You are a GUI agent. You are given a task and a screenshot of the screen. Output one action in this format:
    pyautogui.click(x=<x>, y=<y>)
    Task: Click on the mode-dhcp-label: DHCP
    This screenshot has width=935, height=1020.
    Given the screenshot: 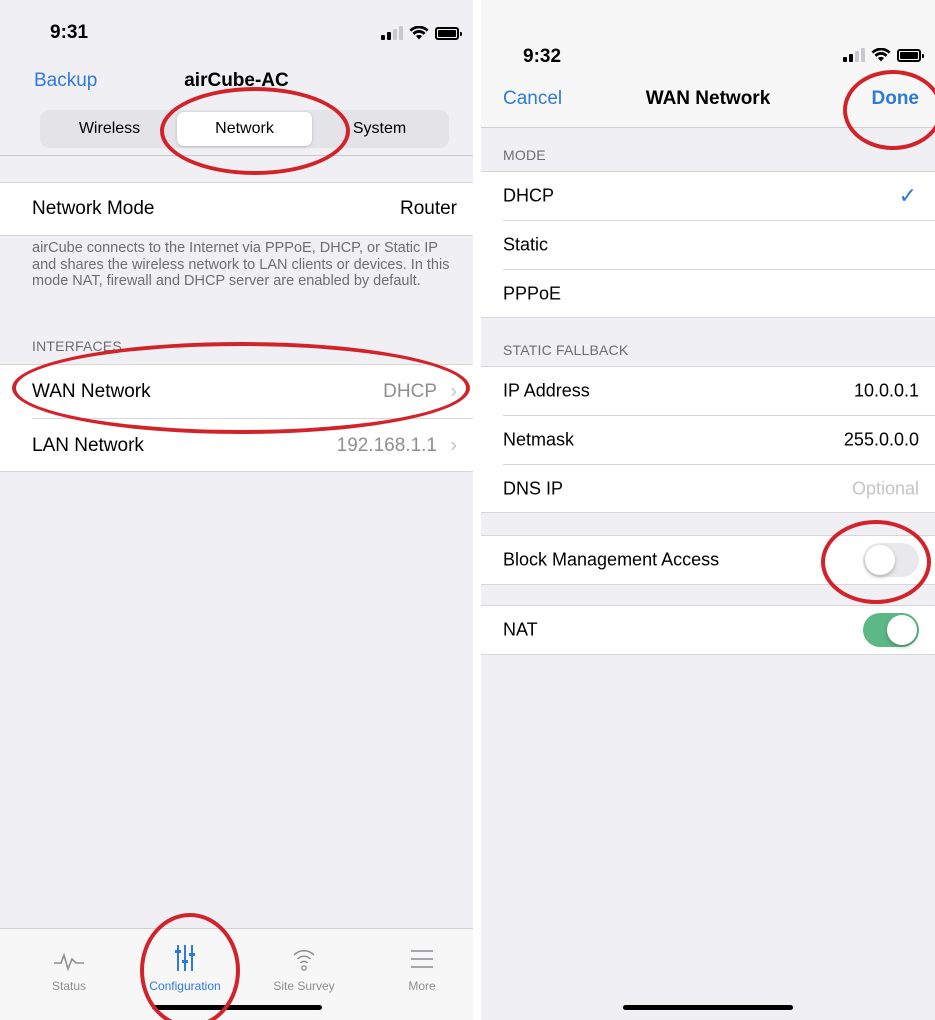 What is the action you would take?
    pyautogui.click(x=529, y=195)
    